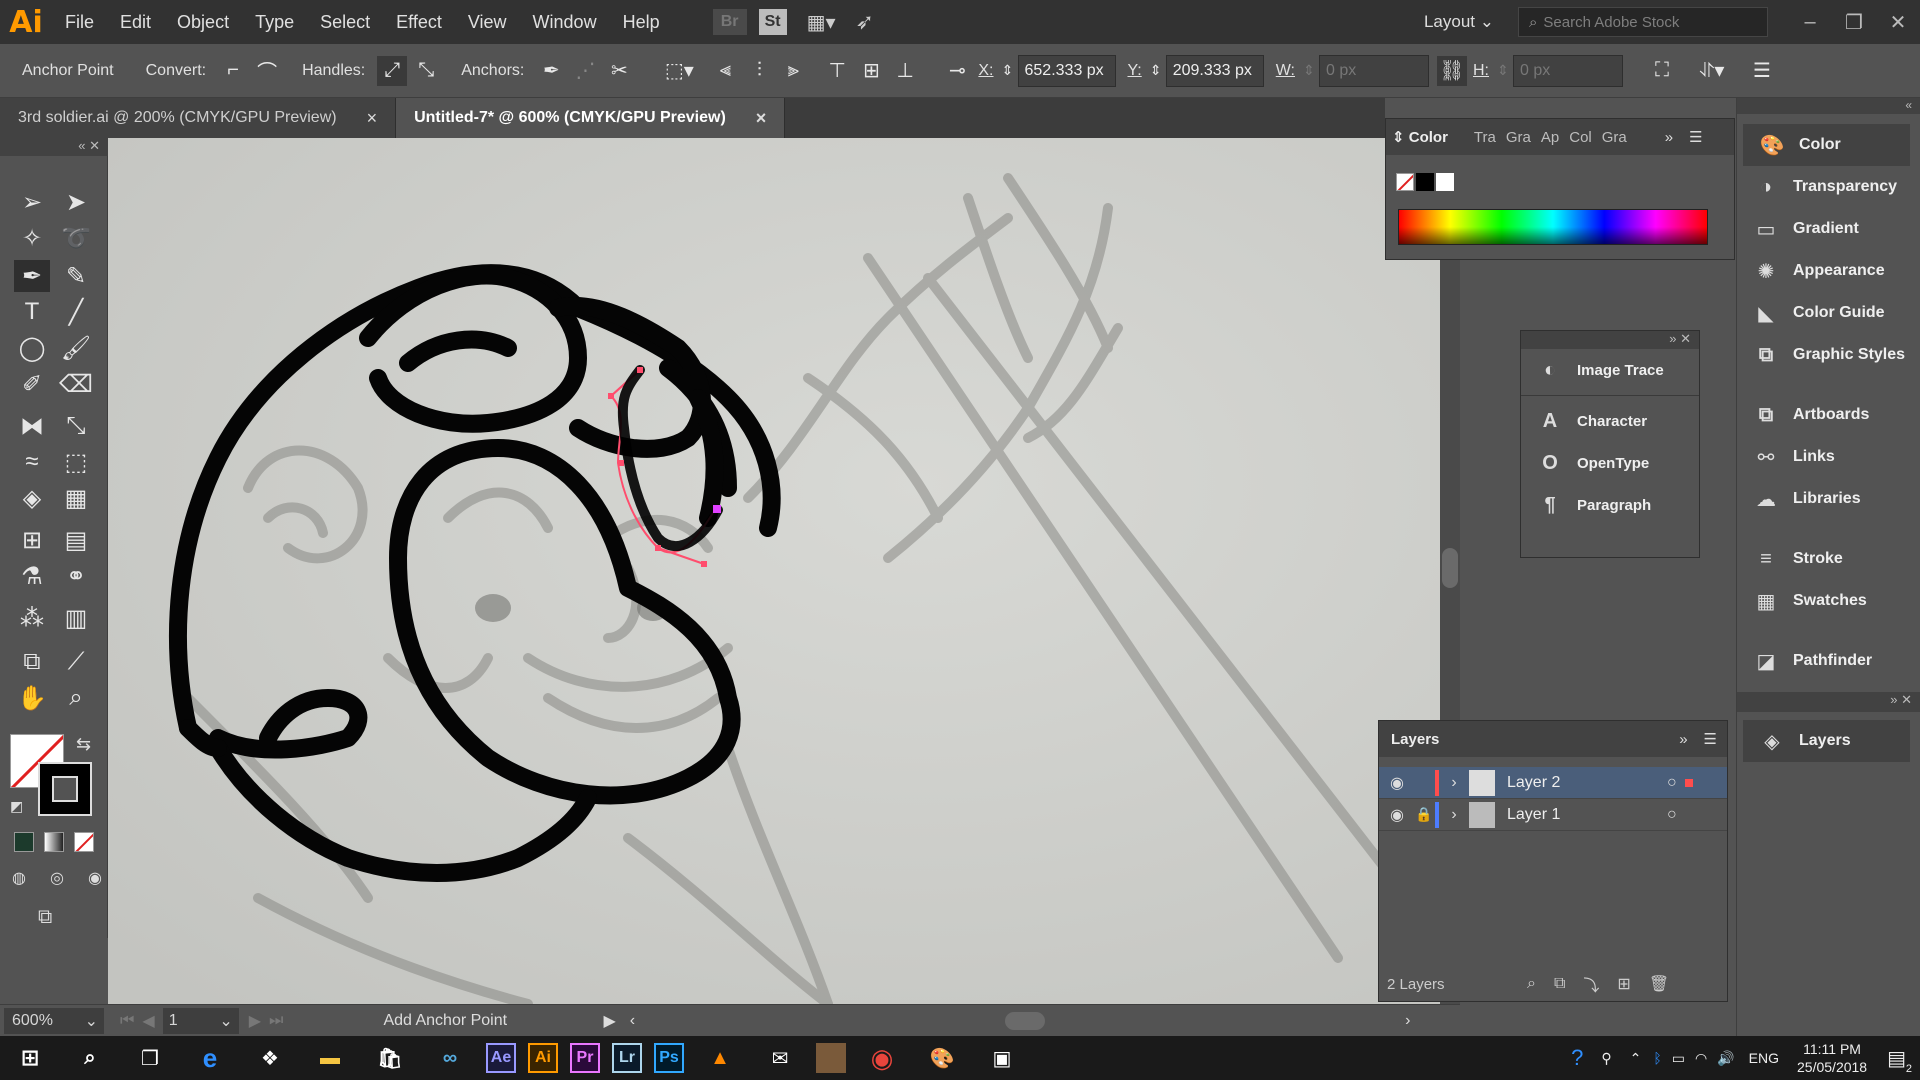 This screenshot has width=1920, height=1080. Describe the element at coordinates (1397, 815) in the screenshot. I see `eye-icon: ◉` at that location.